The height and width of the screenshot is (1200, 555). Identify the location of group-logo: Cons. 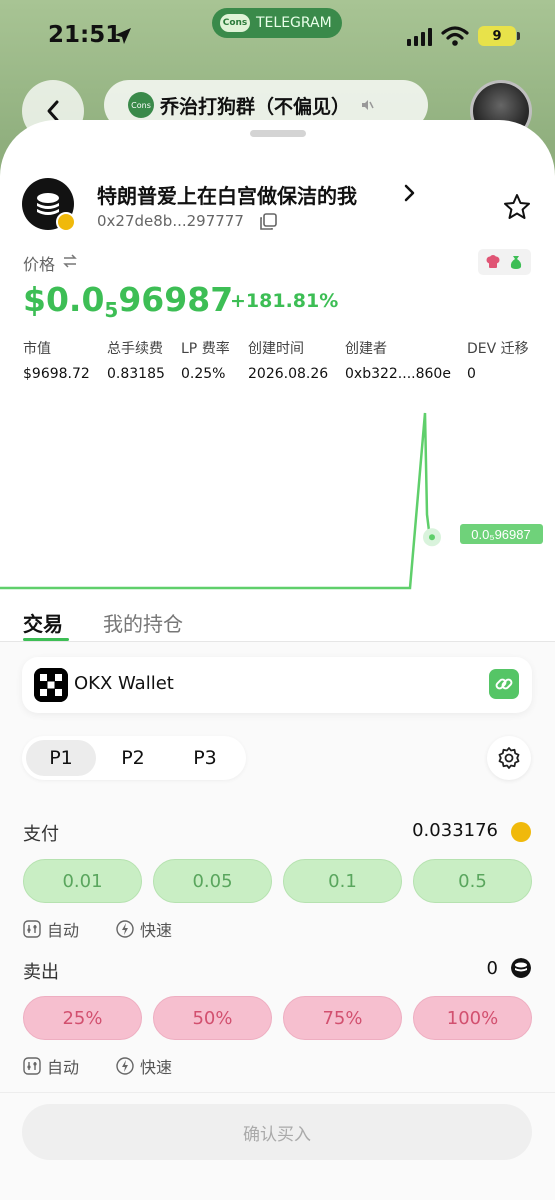
(141, 105).